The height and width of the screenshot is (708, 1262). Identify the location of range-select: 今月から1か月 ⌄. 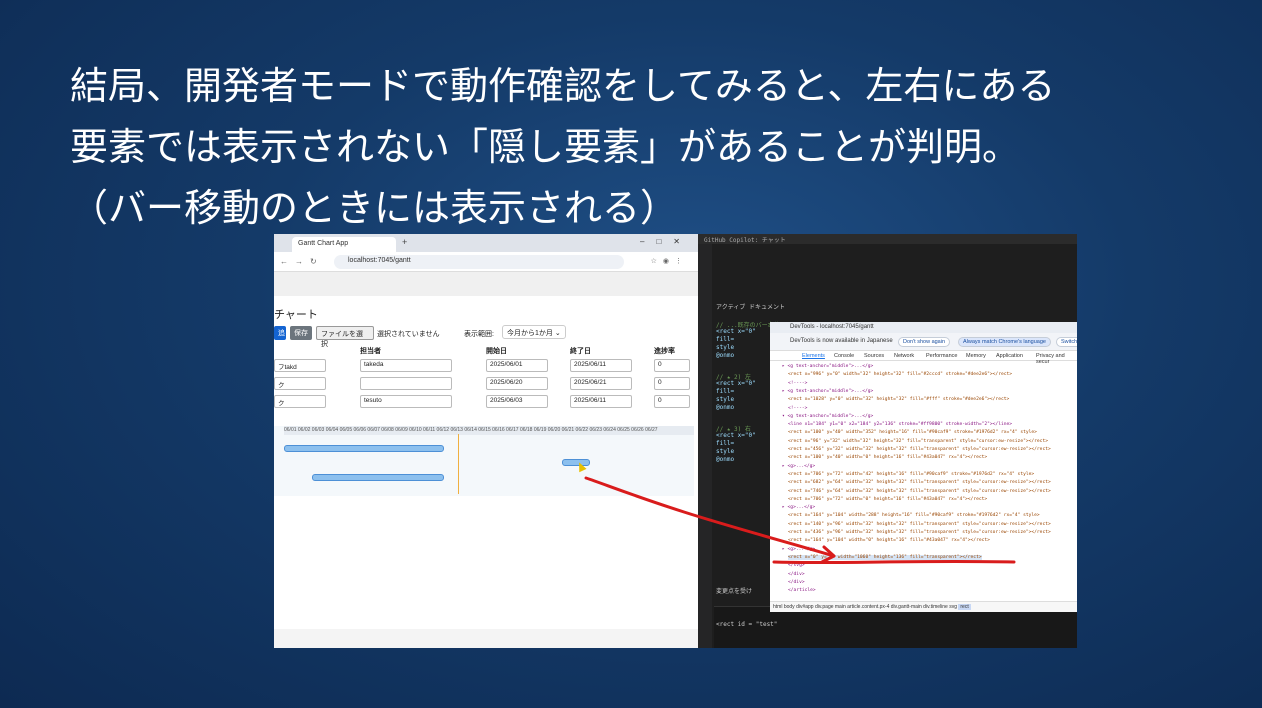
(534, 332).